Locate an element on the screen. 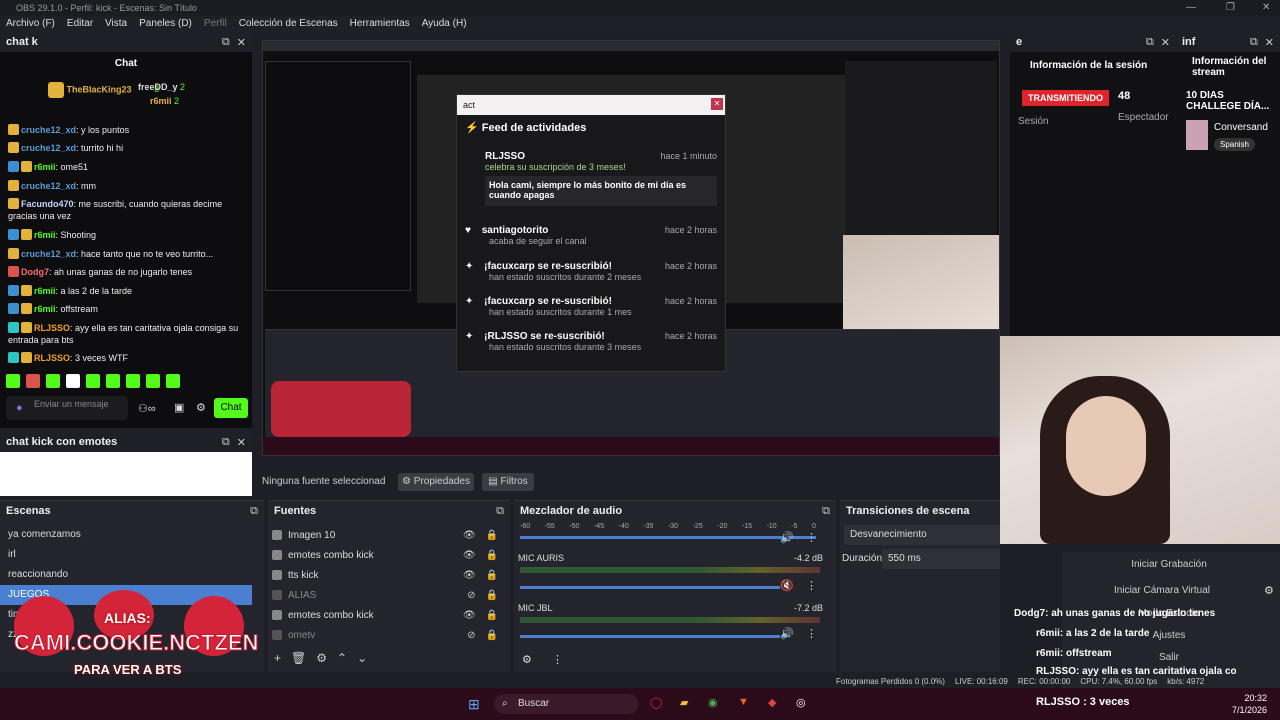 The image size is (1280, 720). stream-category: Conversand is located at coordinates (1241, 127).